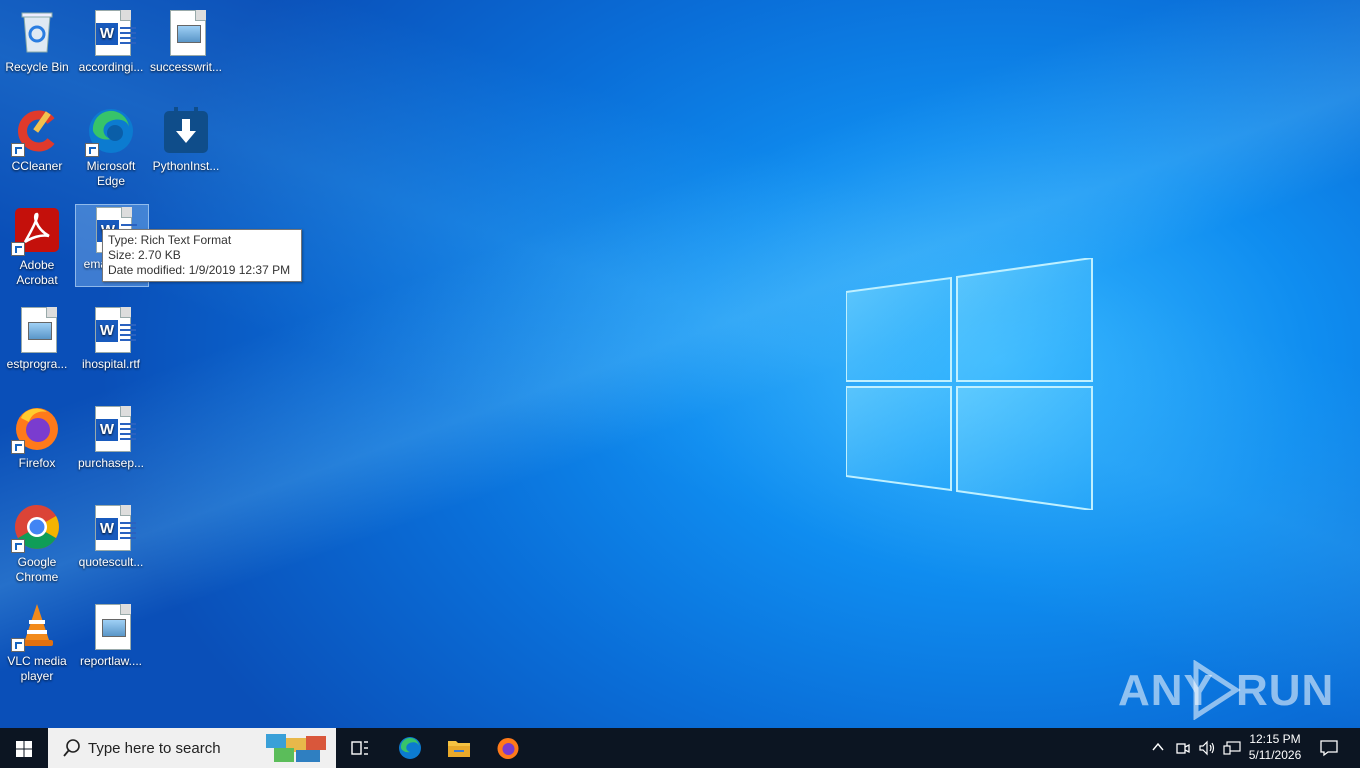 This screenshot has width=1360, height=768. I want to click on icon-label: Adobe Acrobat, so click(37, 272).